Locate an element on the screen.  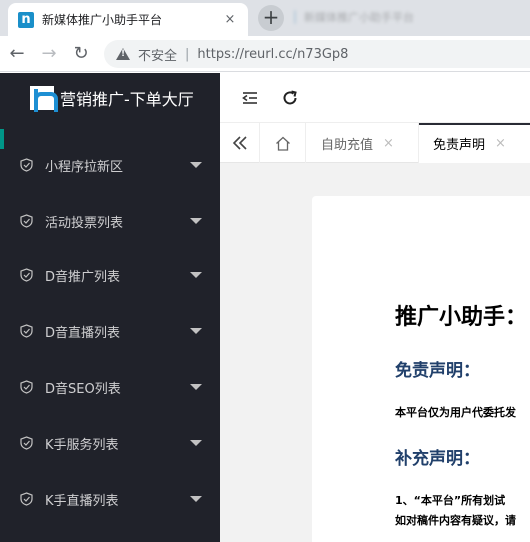
browser-tab-active: n 新媒体推广小助手平台 × is located at coordinates (128, 19).